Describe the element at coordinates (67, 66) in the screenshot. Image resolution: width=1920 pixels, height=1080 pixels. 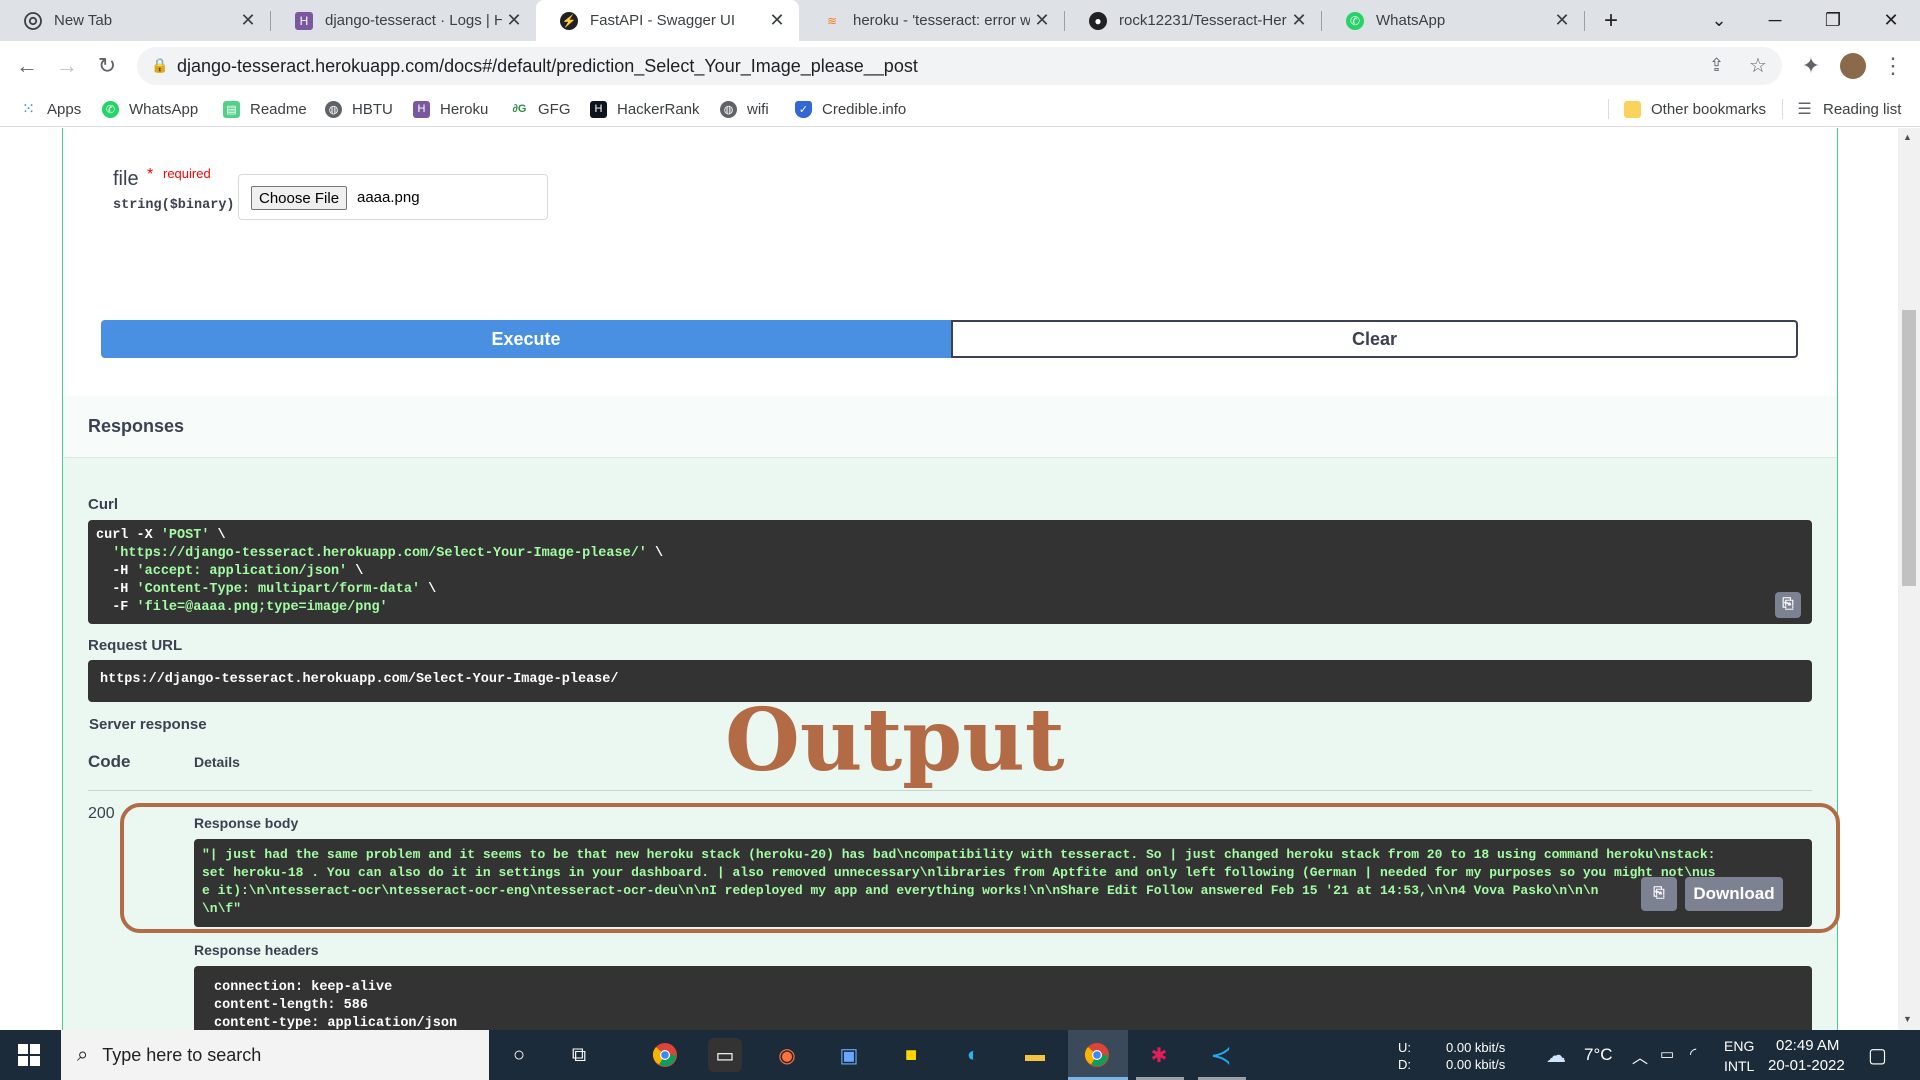
I see `forward-arrow-icon: →` at that location.